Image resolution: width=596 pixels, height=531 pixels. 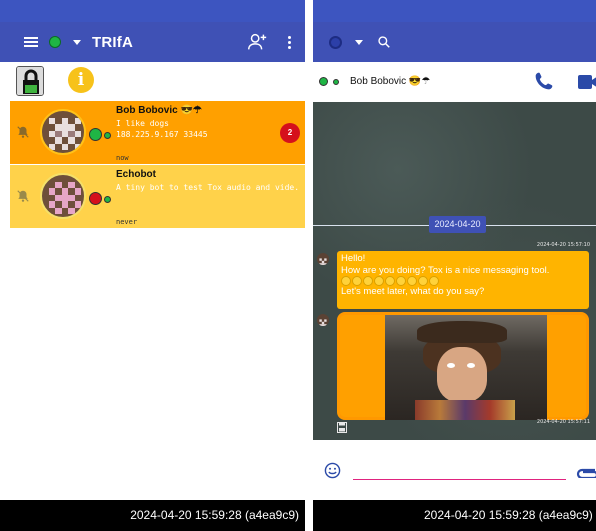 I want to click on chat-header: Bob Bobovic 😎☂, so click(x=454, y=82).